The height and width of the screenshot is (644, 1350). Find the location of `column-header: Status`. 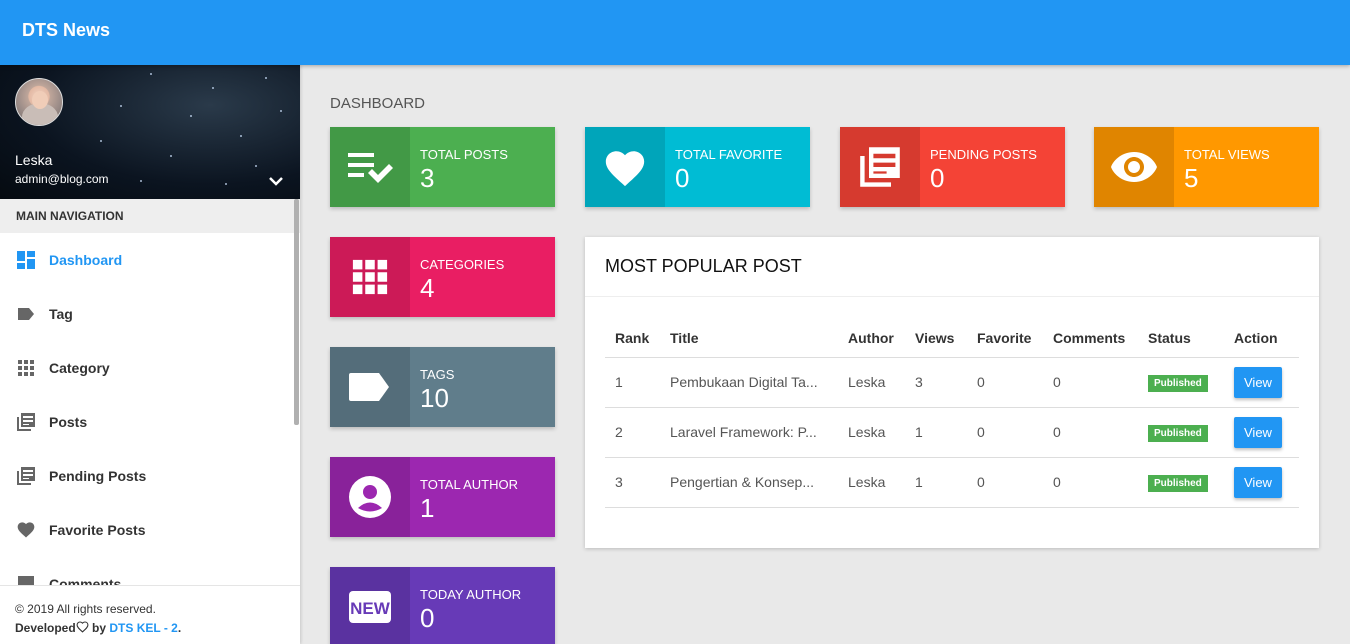

column-header: Status is located at coordinates (1181, 338).